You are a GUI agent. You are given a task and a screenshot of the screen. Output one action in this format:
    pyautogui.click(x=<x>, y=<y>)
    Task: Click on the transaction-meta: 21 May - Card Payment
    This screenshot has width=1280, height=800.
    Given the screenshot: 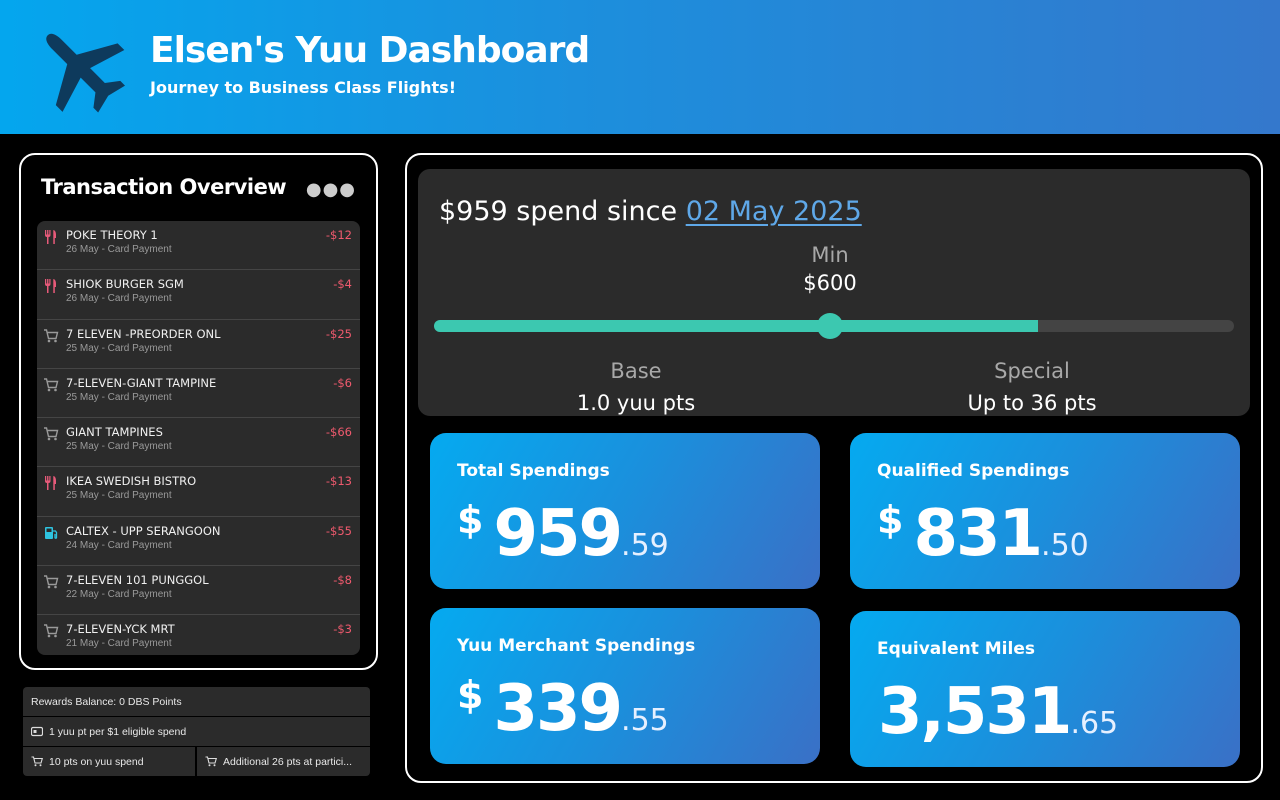 What is the action you would take?
    pyautogui.click(x=119, y=644)
    